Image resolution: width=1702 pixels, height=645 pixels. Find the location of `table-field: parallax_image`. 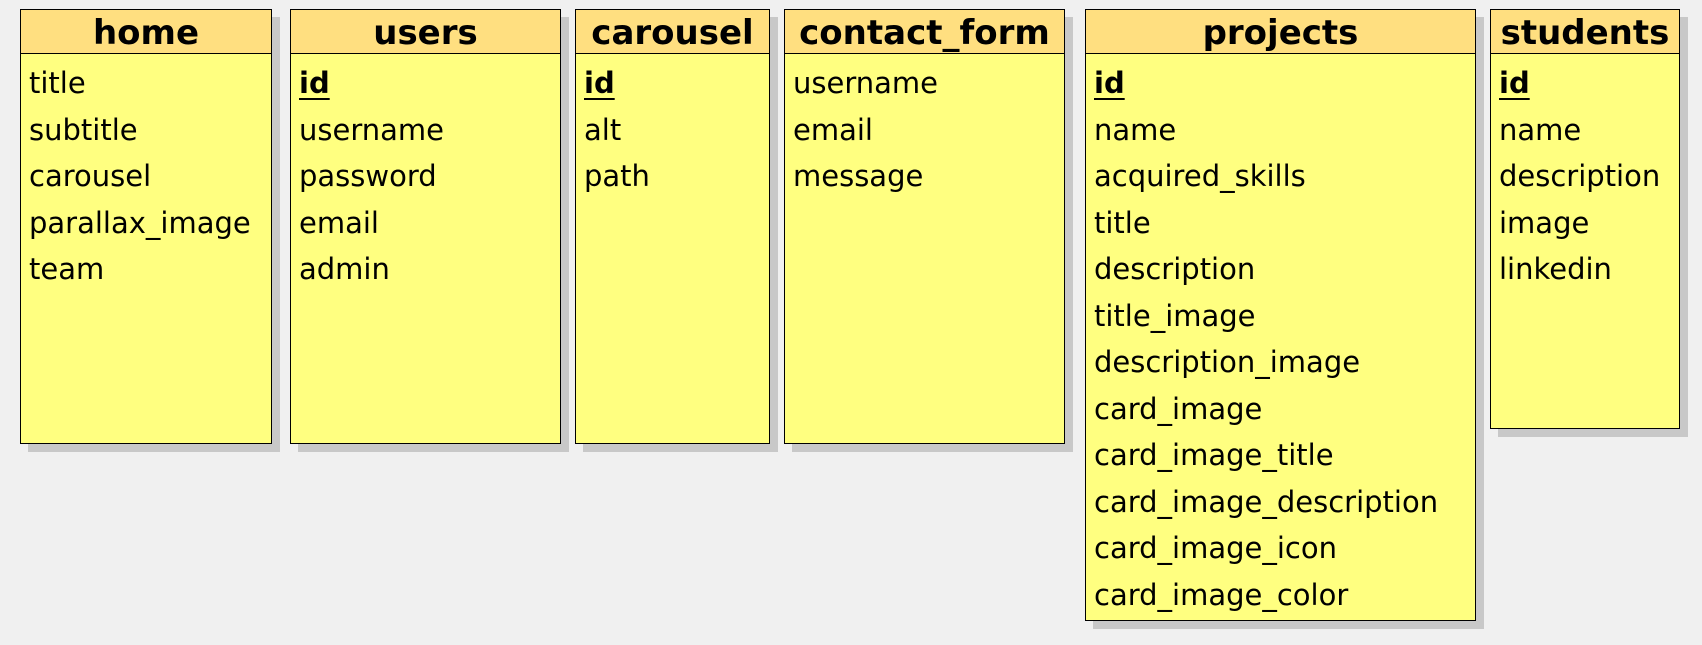

table-field: parallax_image is located at coordinates (140, 222).